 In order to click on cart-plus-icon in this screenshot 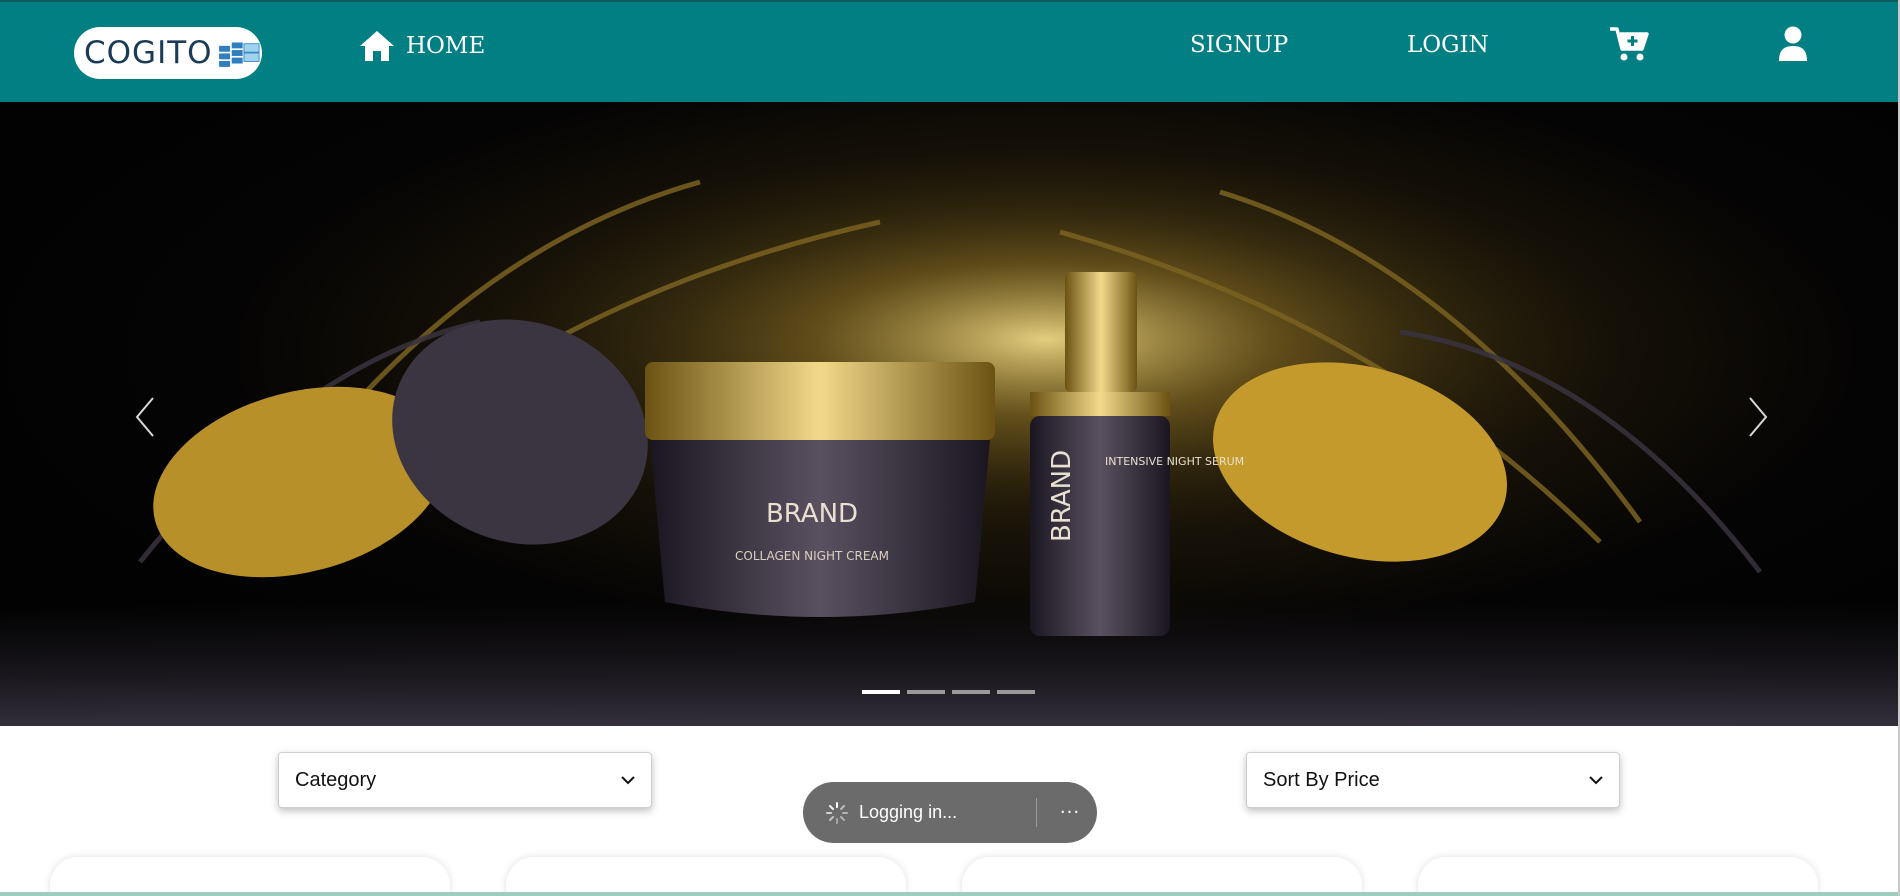, I will do `click(1629, 44)`.